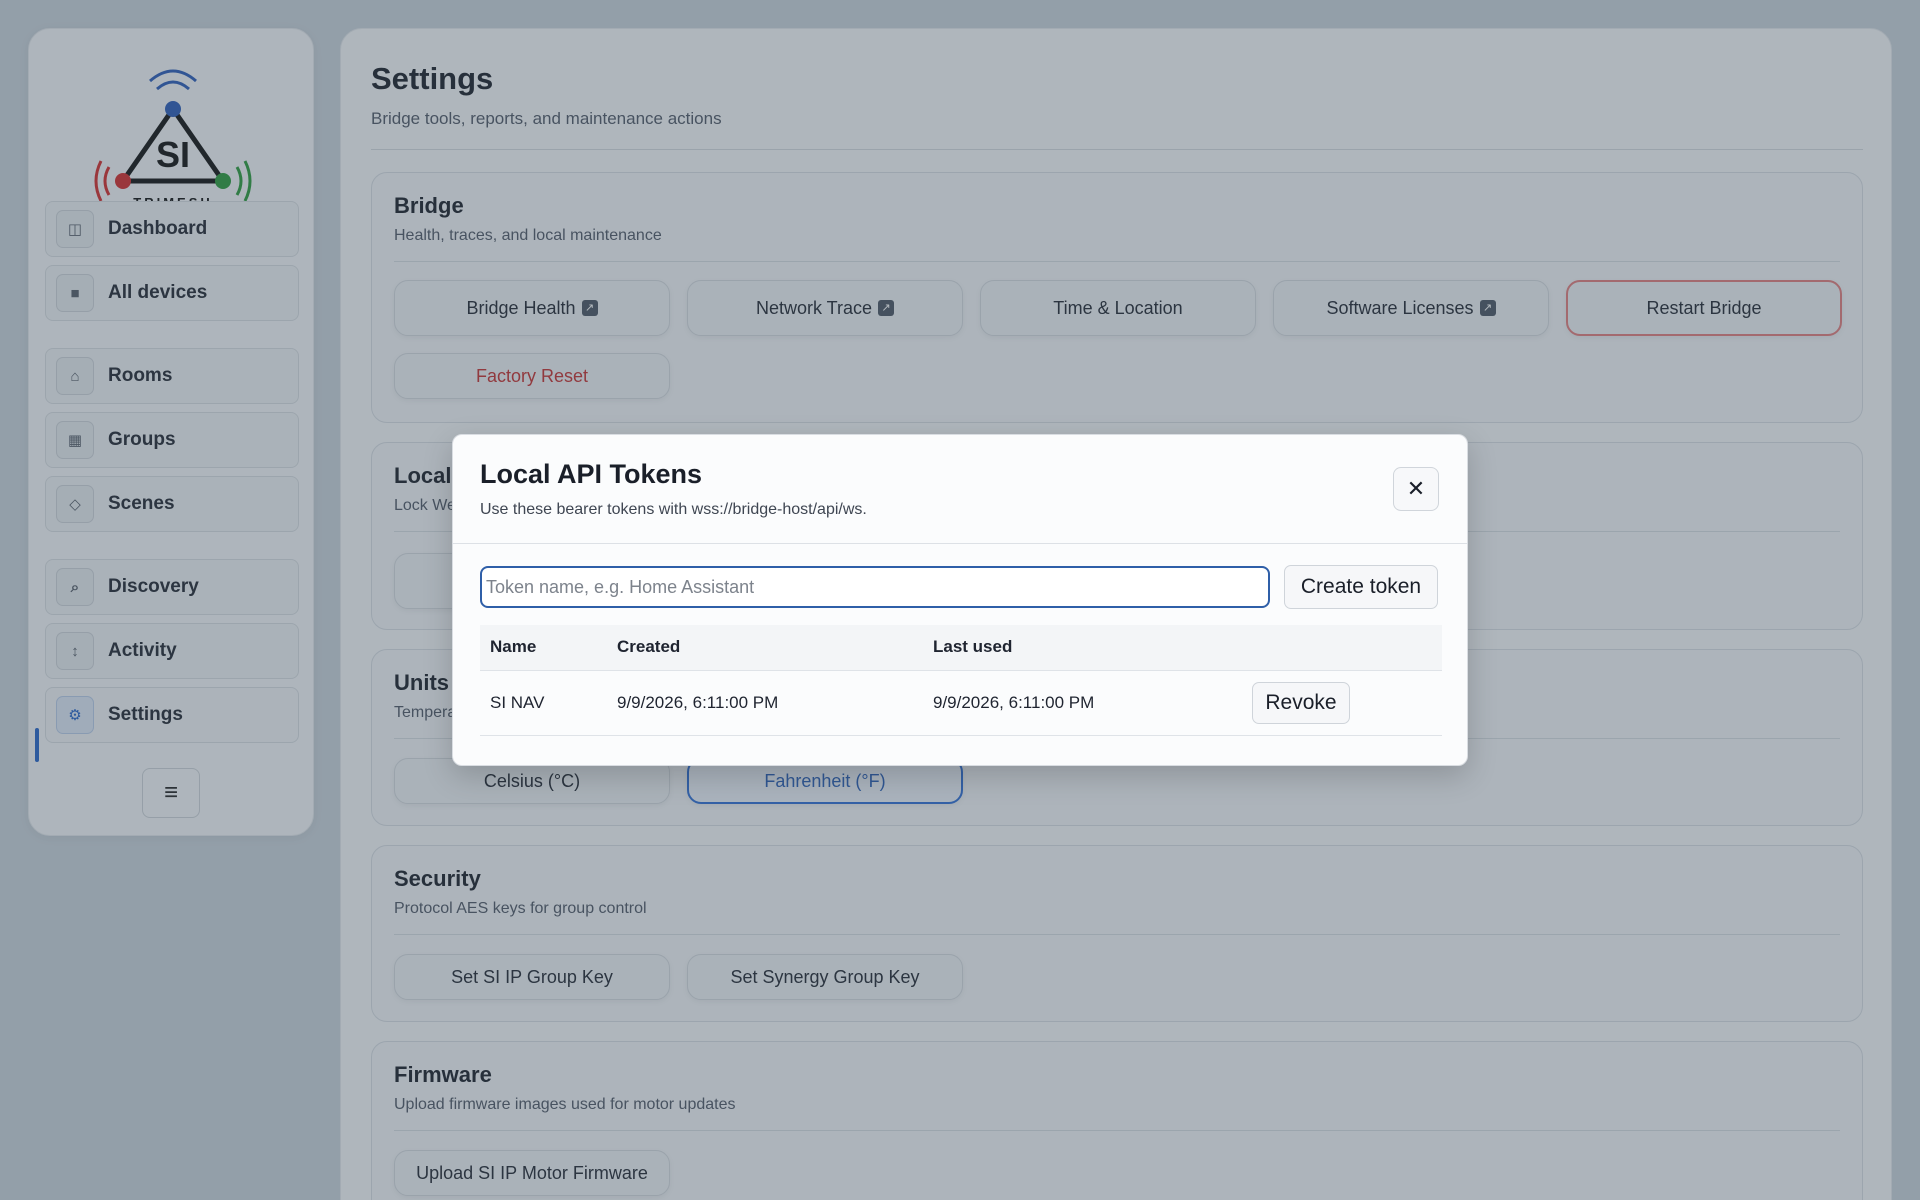 The image size is (1920, 1200). Describe the element at coordinates (1342, 648) in the screenshot. I see `column-header-actions` at that location.